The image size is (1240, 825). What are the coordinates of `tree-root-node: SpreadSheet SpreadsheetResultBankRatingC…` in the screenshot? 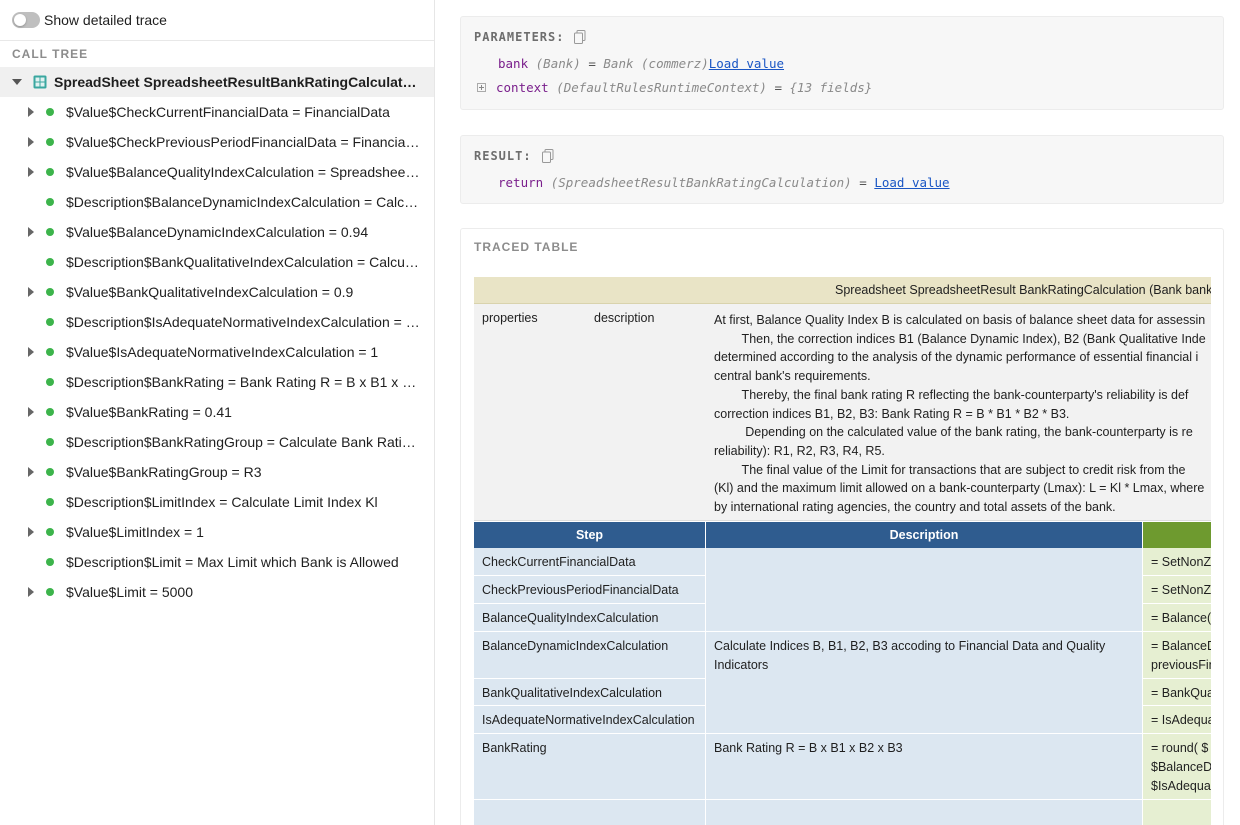 It's located at (217, 82).